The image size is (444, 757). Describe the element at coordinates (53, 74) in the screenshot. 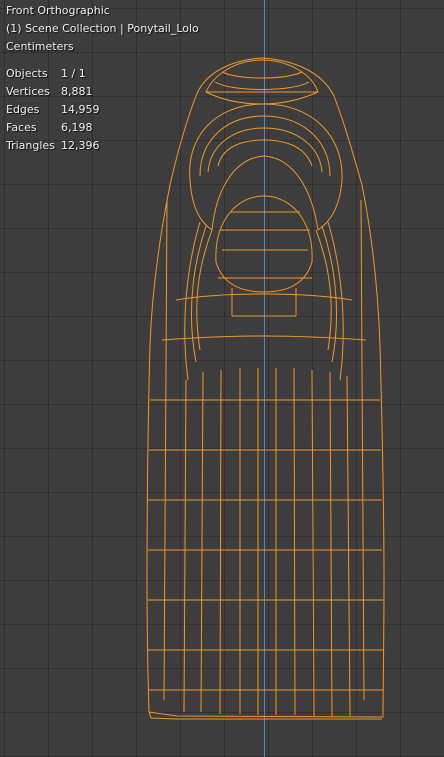

I see `stat-row-objects: Objects 1 / 1` at that location.